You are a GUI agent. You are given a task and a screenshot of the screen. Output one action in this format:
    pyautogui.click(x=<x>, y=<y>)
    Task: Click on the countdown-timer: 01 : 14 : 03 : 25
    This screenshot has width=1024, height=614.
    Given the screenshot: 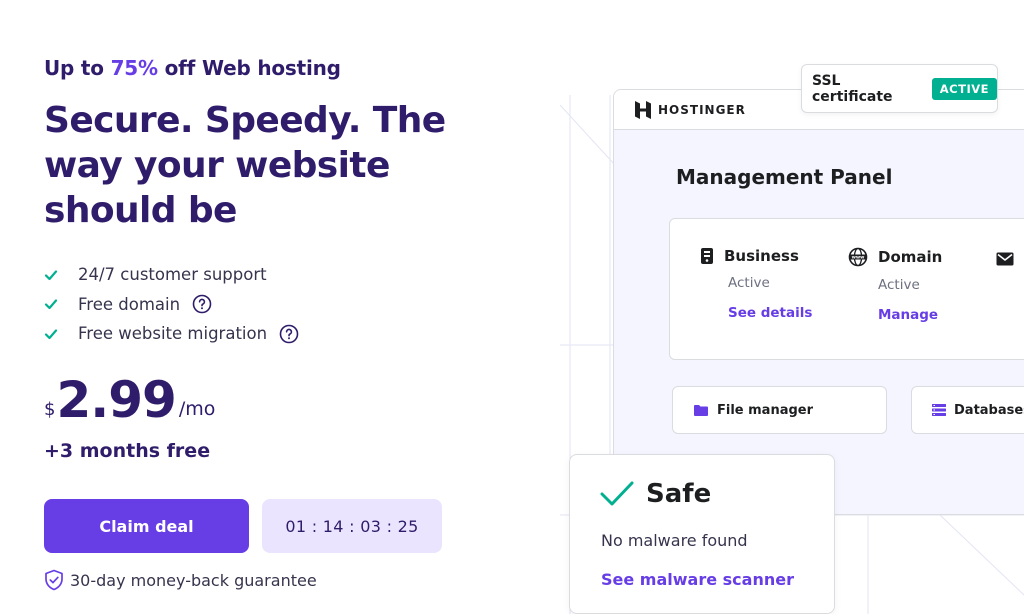 What is the action you would take?
    pyautogui.click(x=352, y=526)
    